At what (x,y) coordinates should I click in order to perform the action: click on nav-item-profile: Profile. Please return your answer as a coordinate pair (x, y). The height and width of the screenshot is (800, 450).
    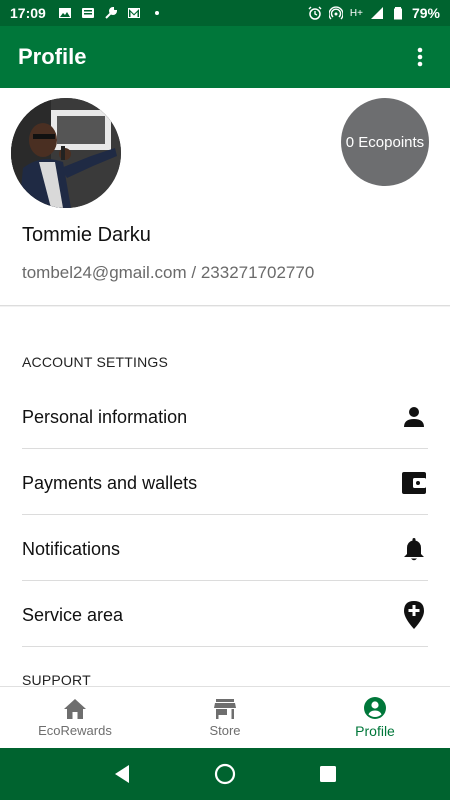
    Looking at the image, I should click on (375, 717).